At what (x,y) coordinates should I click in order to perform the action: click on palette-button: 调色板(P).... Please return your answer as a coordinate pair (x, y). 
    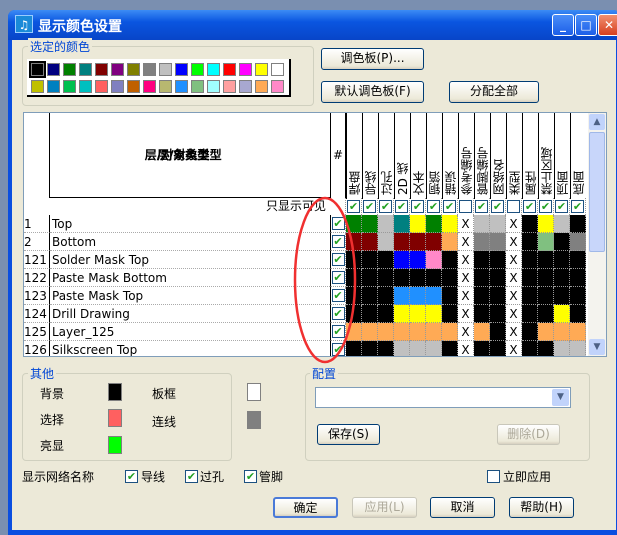
    Looking at the image, I should click on (372, 59).